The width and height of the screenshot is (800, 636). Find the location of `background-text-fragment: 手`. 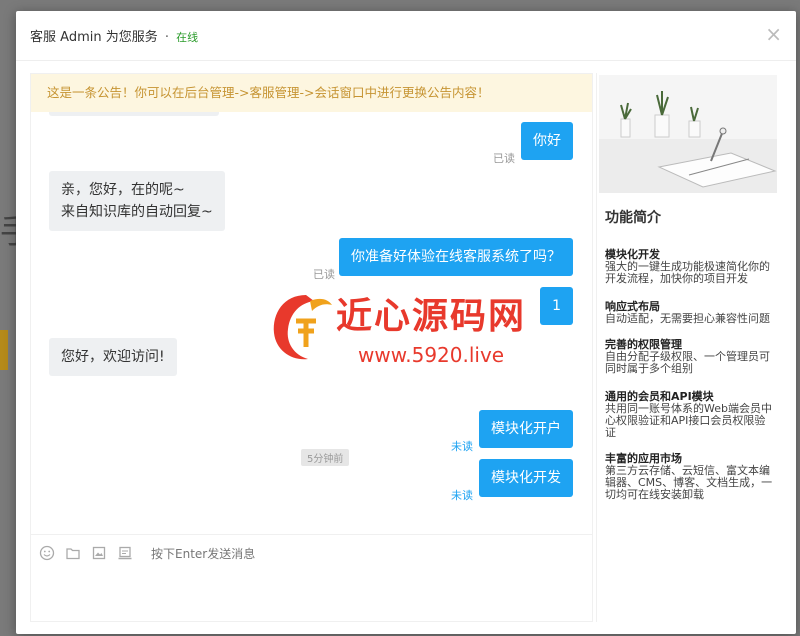

background-text-fragment: 手 is located at coordinates (8, 232).